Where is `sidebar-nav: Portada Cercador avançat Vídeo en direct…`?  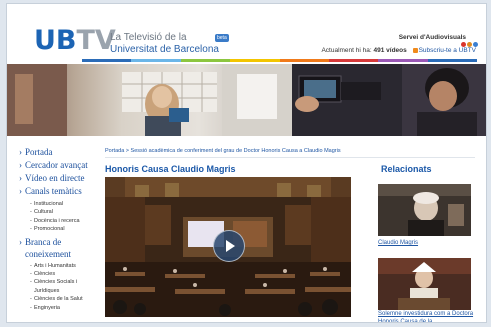
sidebar-nav: Portada Cercador avançat Vídeo en direct… is located at coordinates (59, 230).